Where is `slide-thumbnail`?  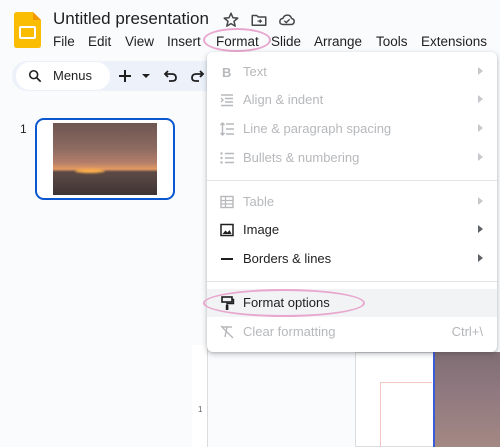
slide-thumbnail is located at coordinates (105, 159).